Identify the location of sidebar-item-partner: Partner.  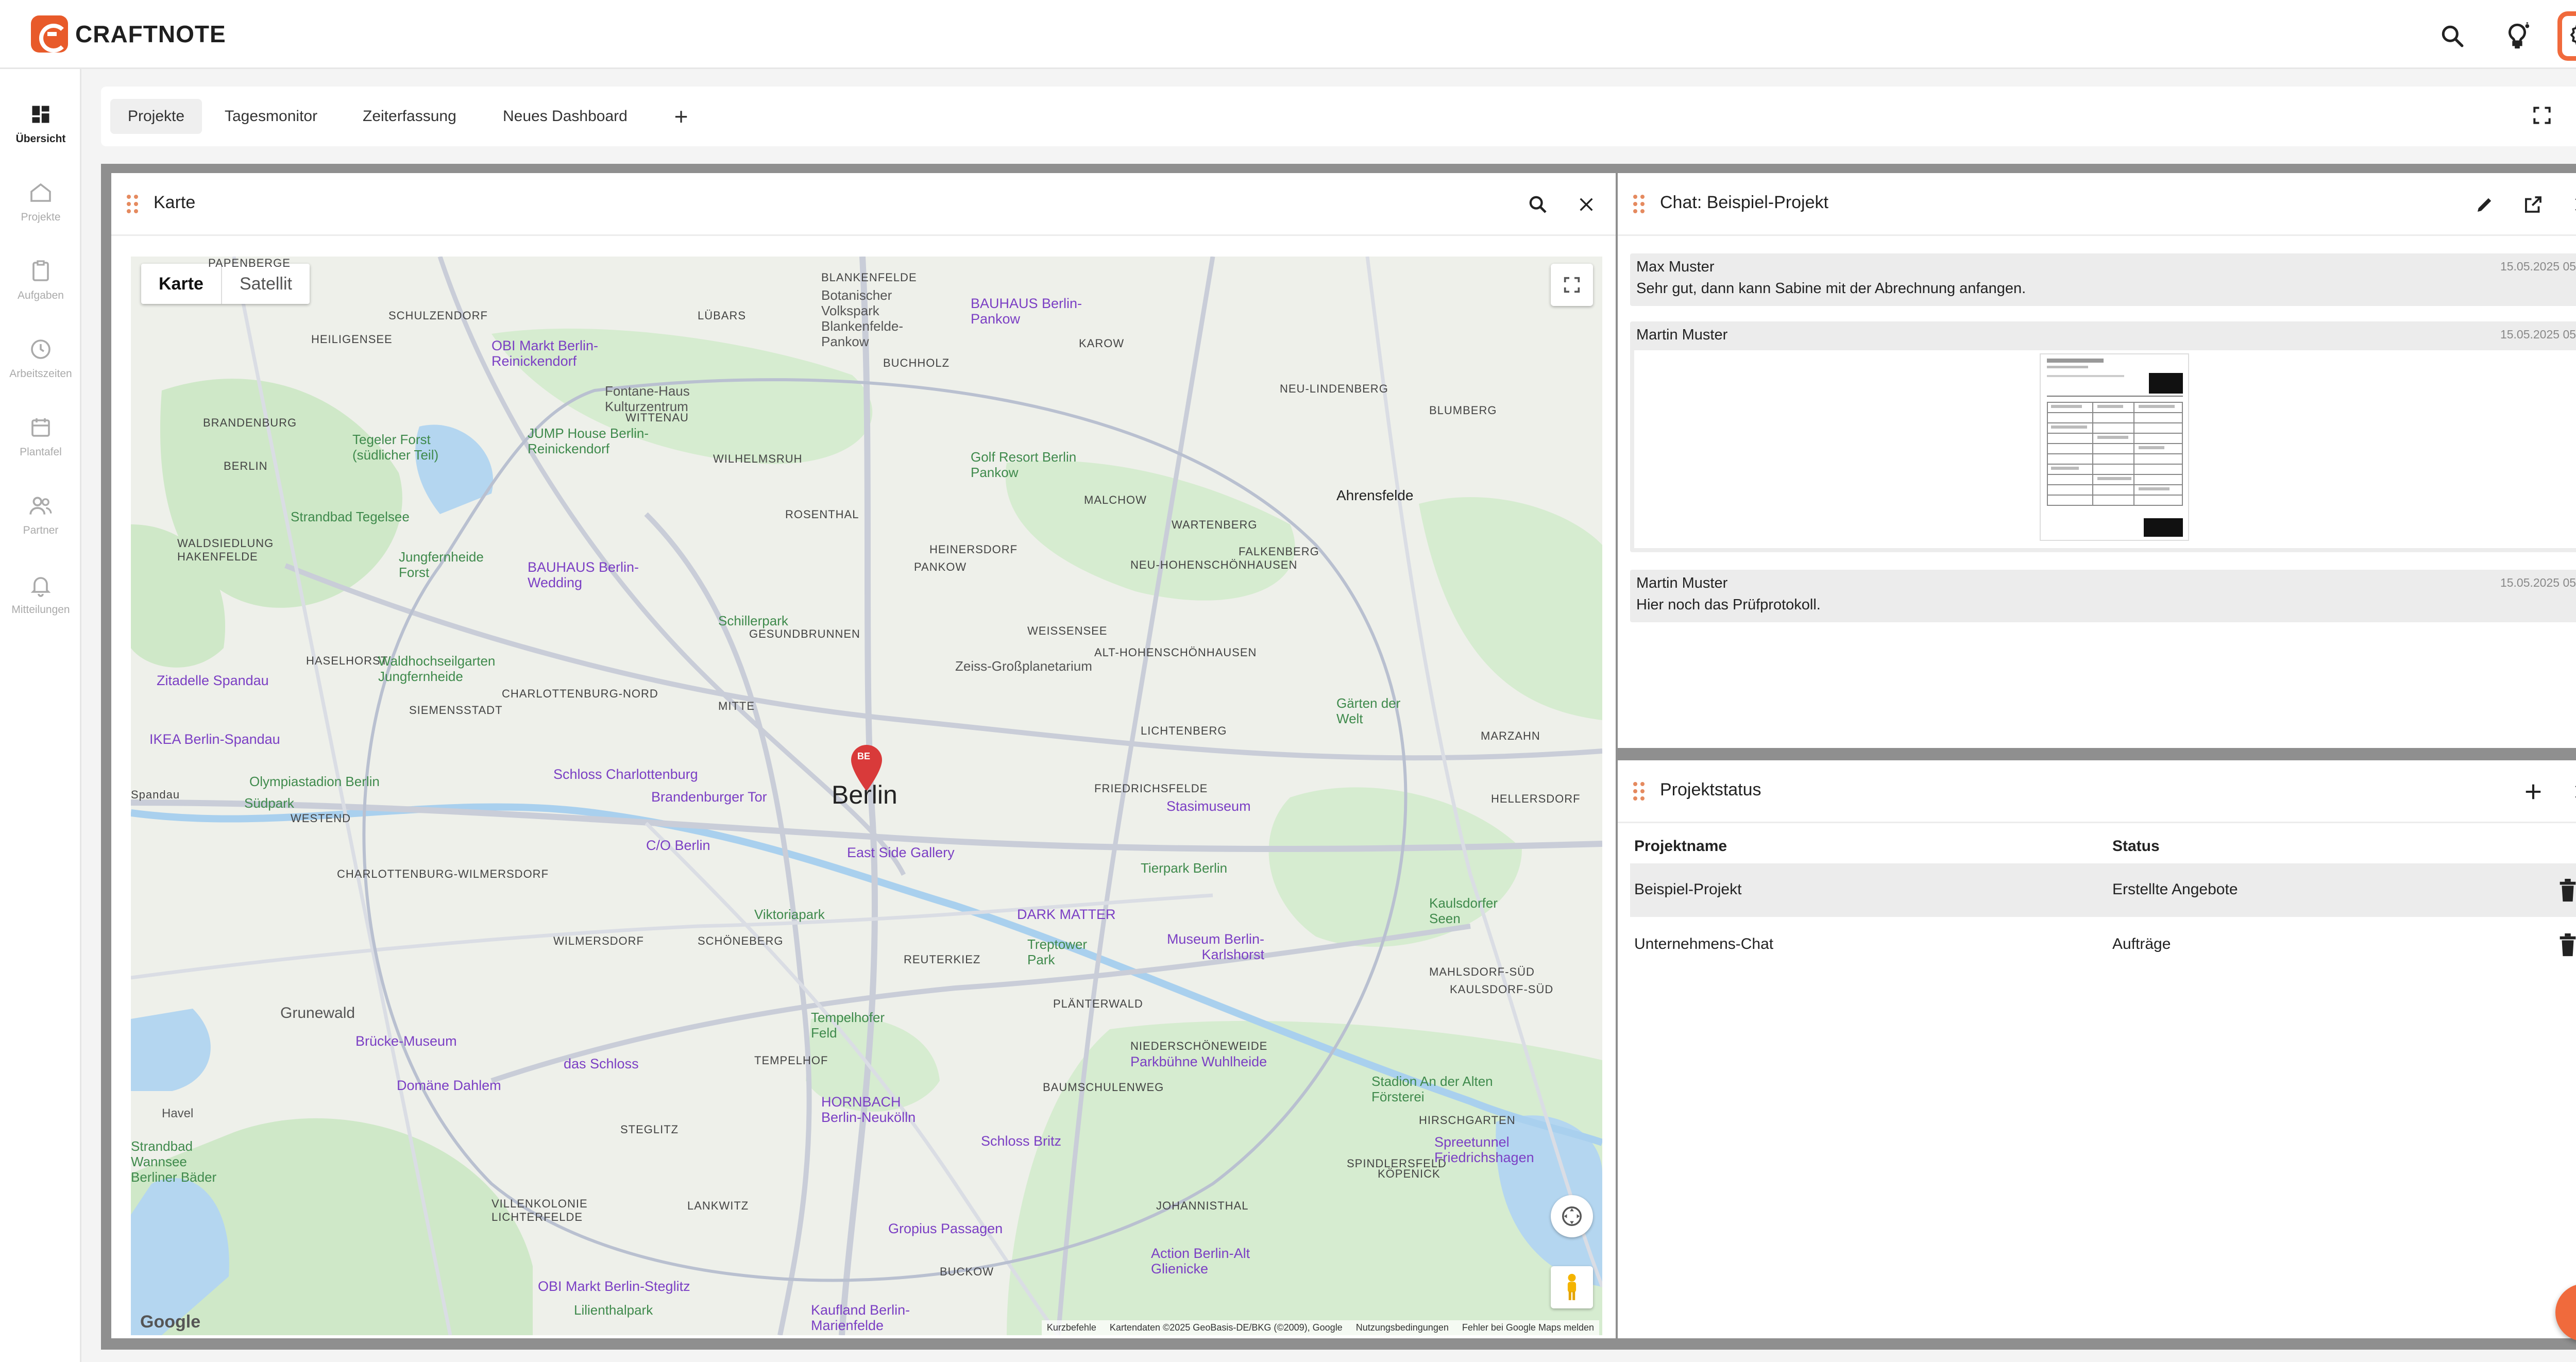
(40, 513).